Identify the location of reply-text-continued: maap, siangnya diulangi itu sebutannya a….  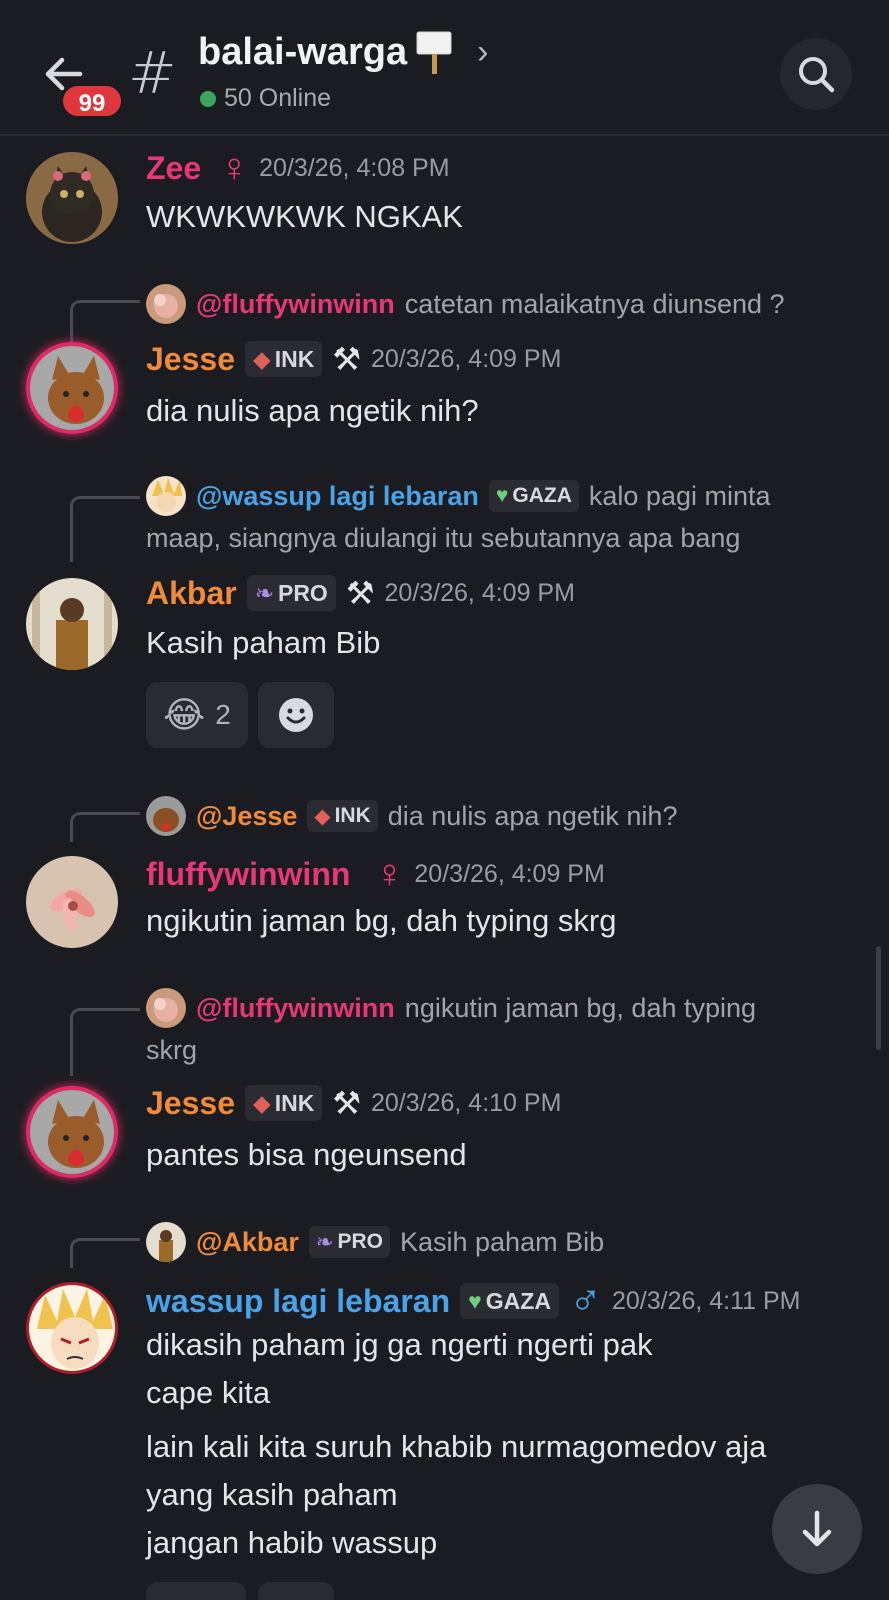
(443, 538).